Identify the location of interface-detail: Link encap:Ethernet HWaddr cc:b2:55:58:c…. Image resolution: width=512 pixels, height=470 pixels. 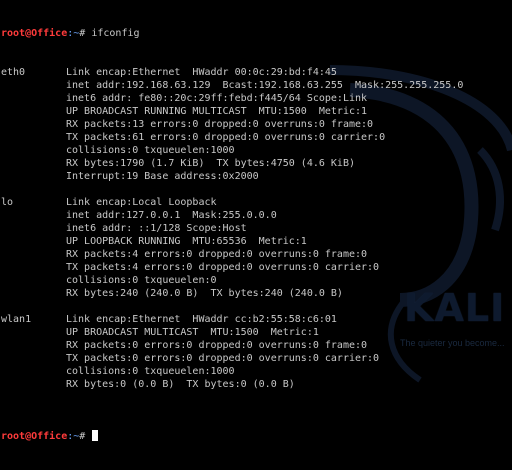
(201, 319).